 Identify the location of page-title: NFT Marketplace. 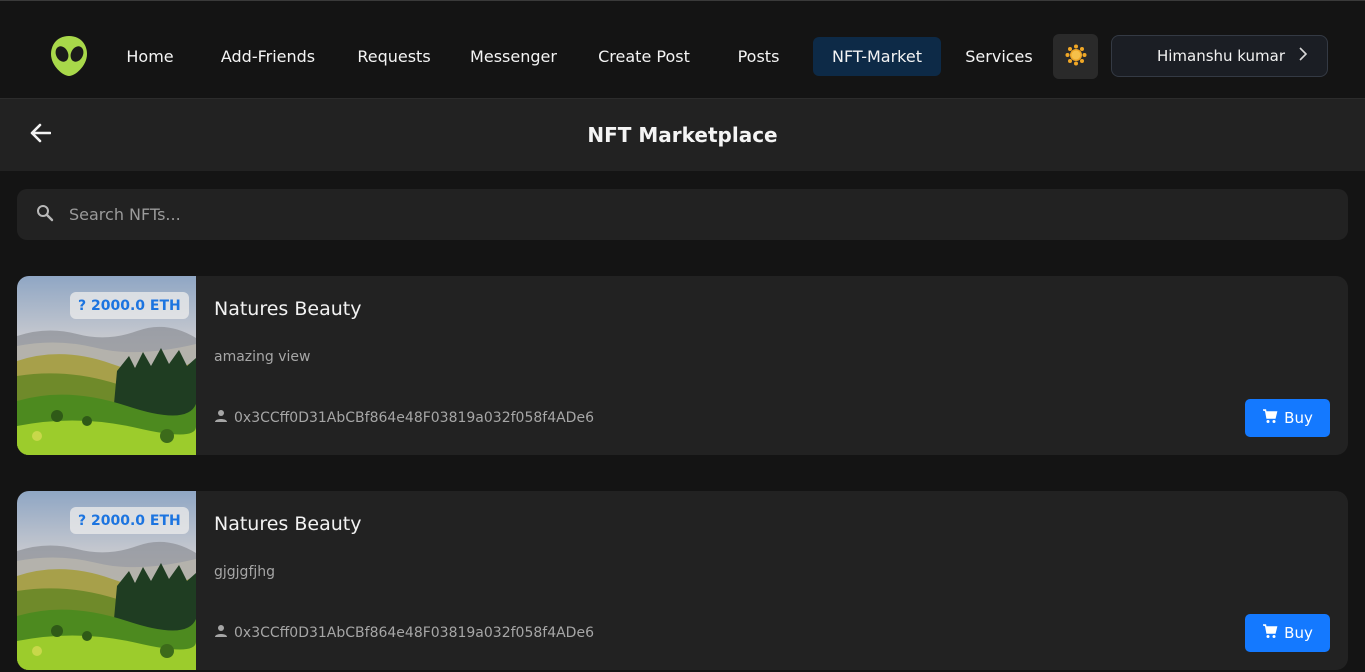
(682, 135).